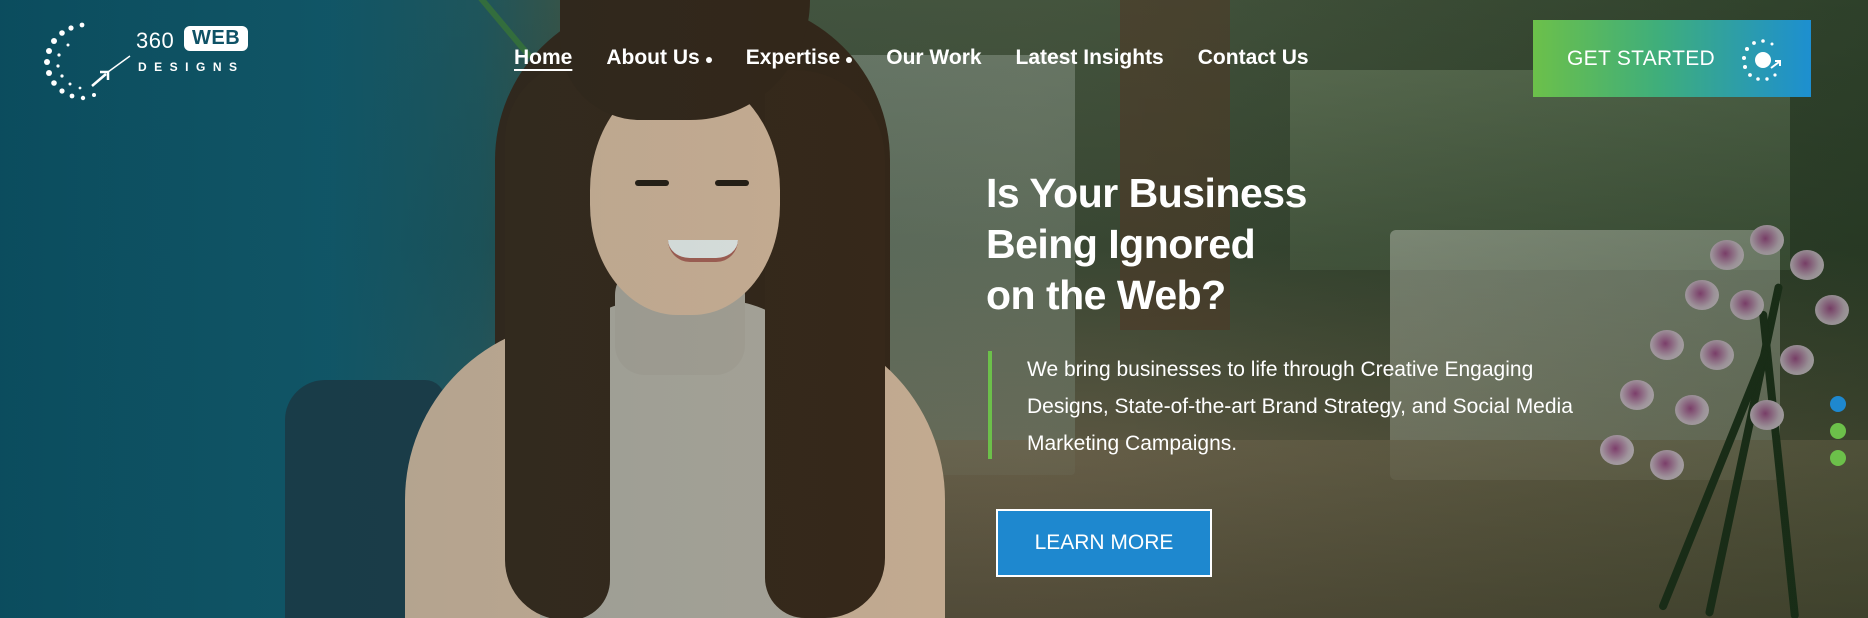  I want to click on nav-item-about-us: About Us, so click(659, 58).